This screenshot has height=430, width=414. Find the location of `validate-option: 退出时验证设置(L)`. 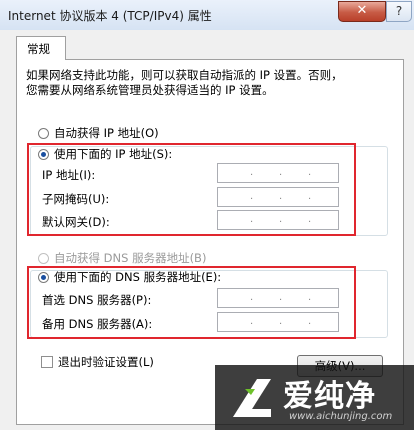

validate-option: 退出时验证设置(L) is located at coordinates (97, 362).